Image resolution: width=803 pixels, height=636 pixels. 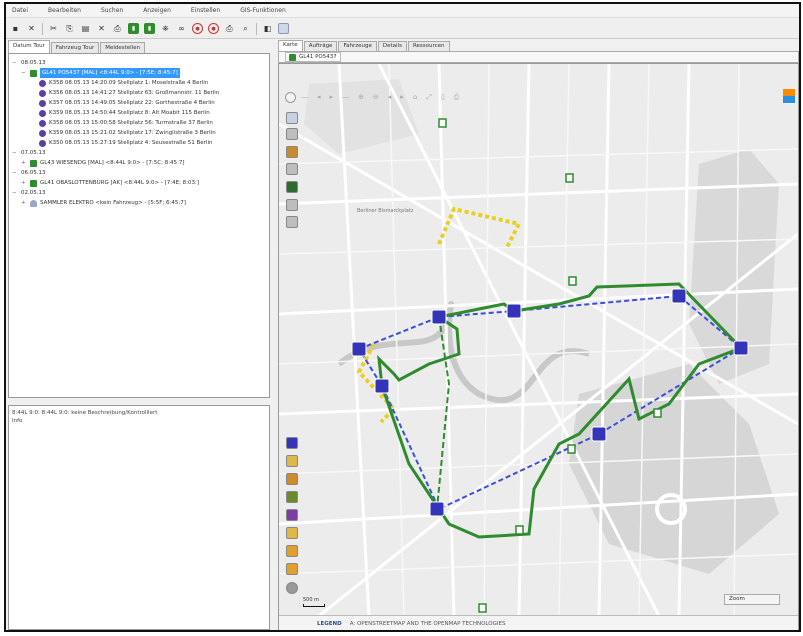 What do you see at coordinates (85, 28) in the screenshot?
I see `paste-icon: ▤` at bounding box center [85, 28].